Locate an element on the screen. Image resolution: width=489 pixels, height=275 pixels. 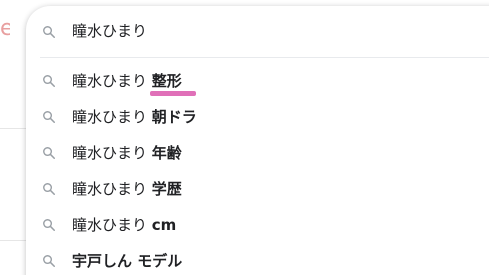
suggestion-text: 瞳水ひまり 学歴 is located at coordinates (127, 189).